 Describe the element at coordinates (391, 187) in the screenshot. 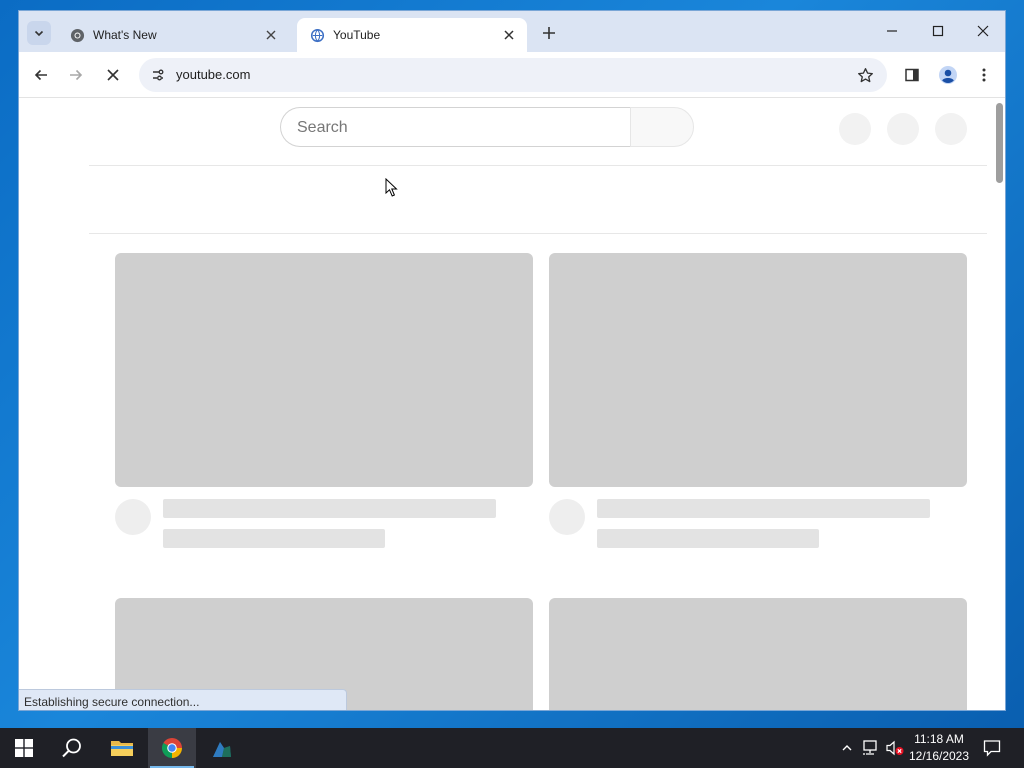

I see `mouse-cursor-icon` at that location.